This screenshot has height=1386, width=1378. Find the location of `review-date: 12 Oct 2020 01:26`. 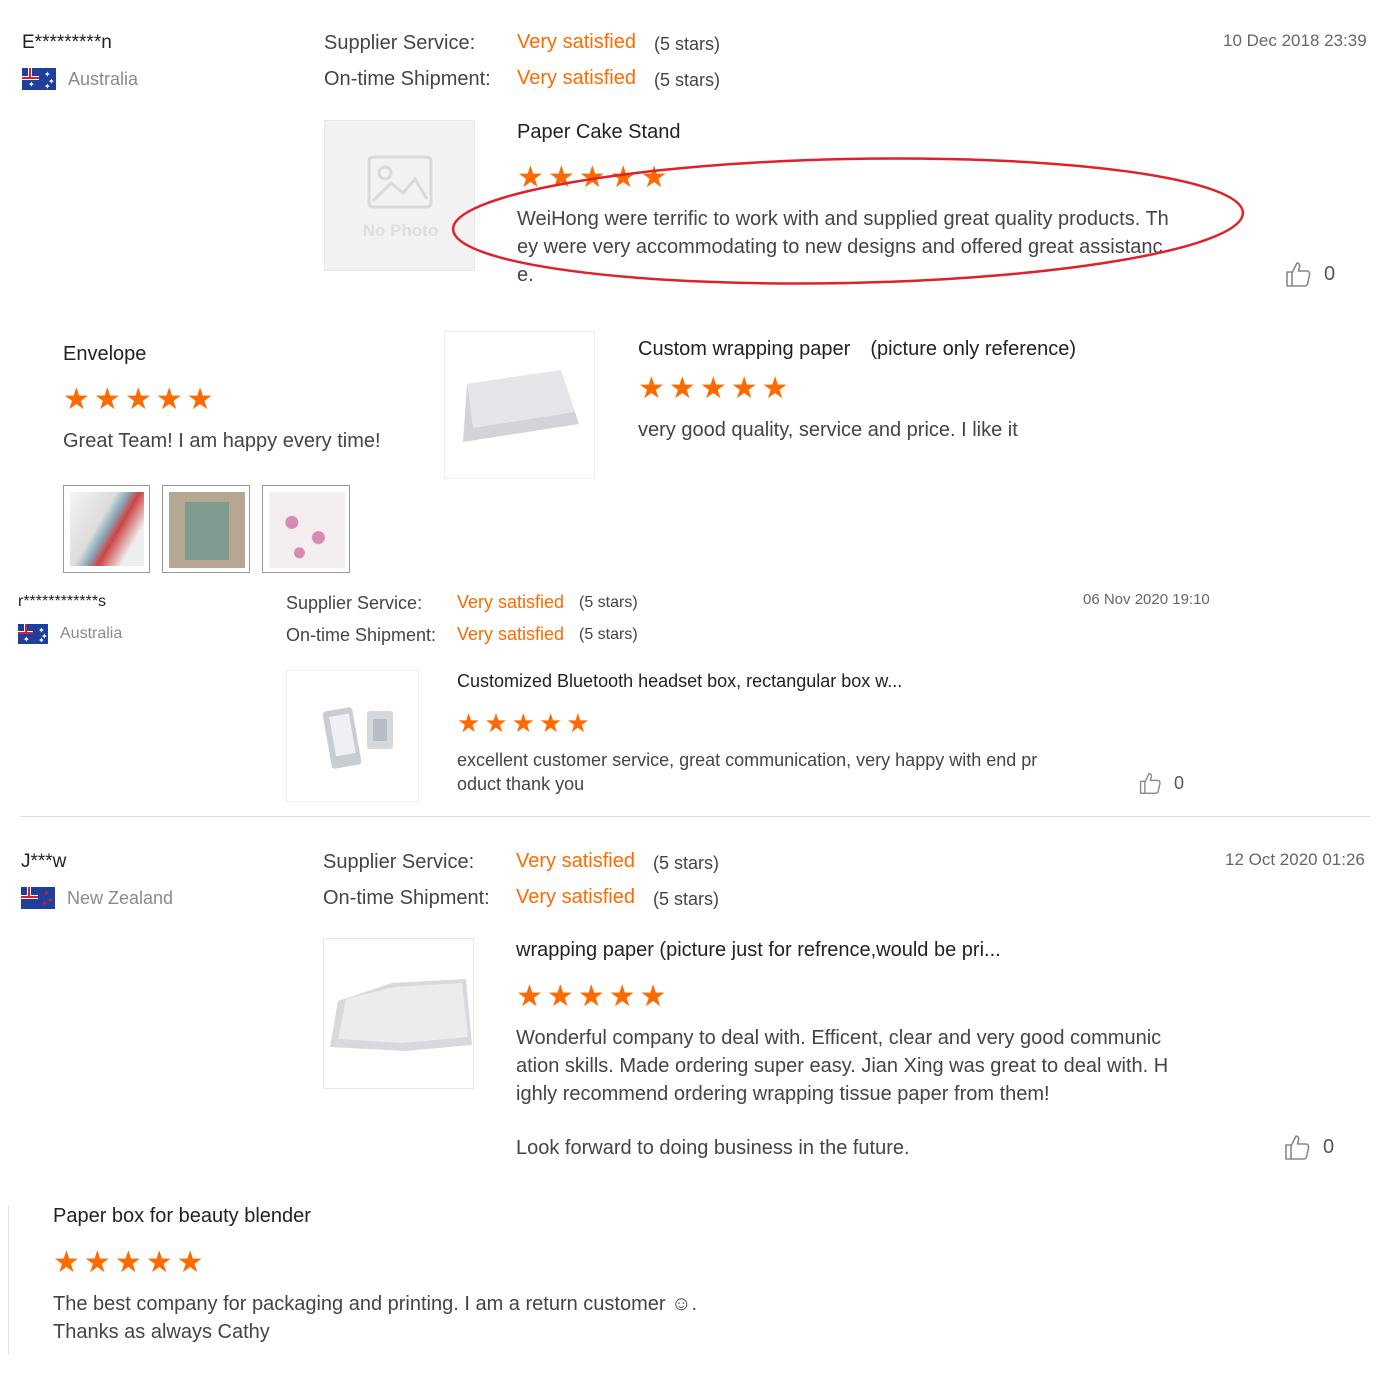

review-date: 12 Oct 2020 01:26 is located at coordinates (1295, 859).